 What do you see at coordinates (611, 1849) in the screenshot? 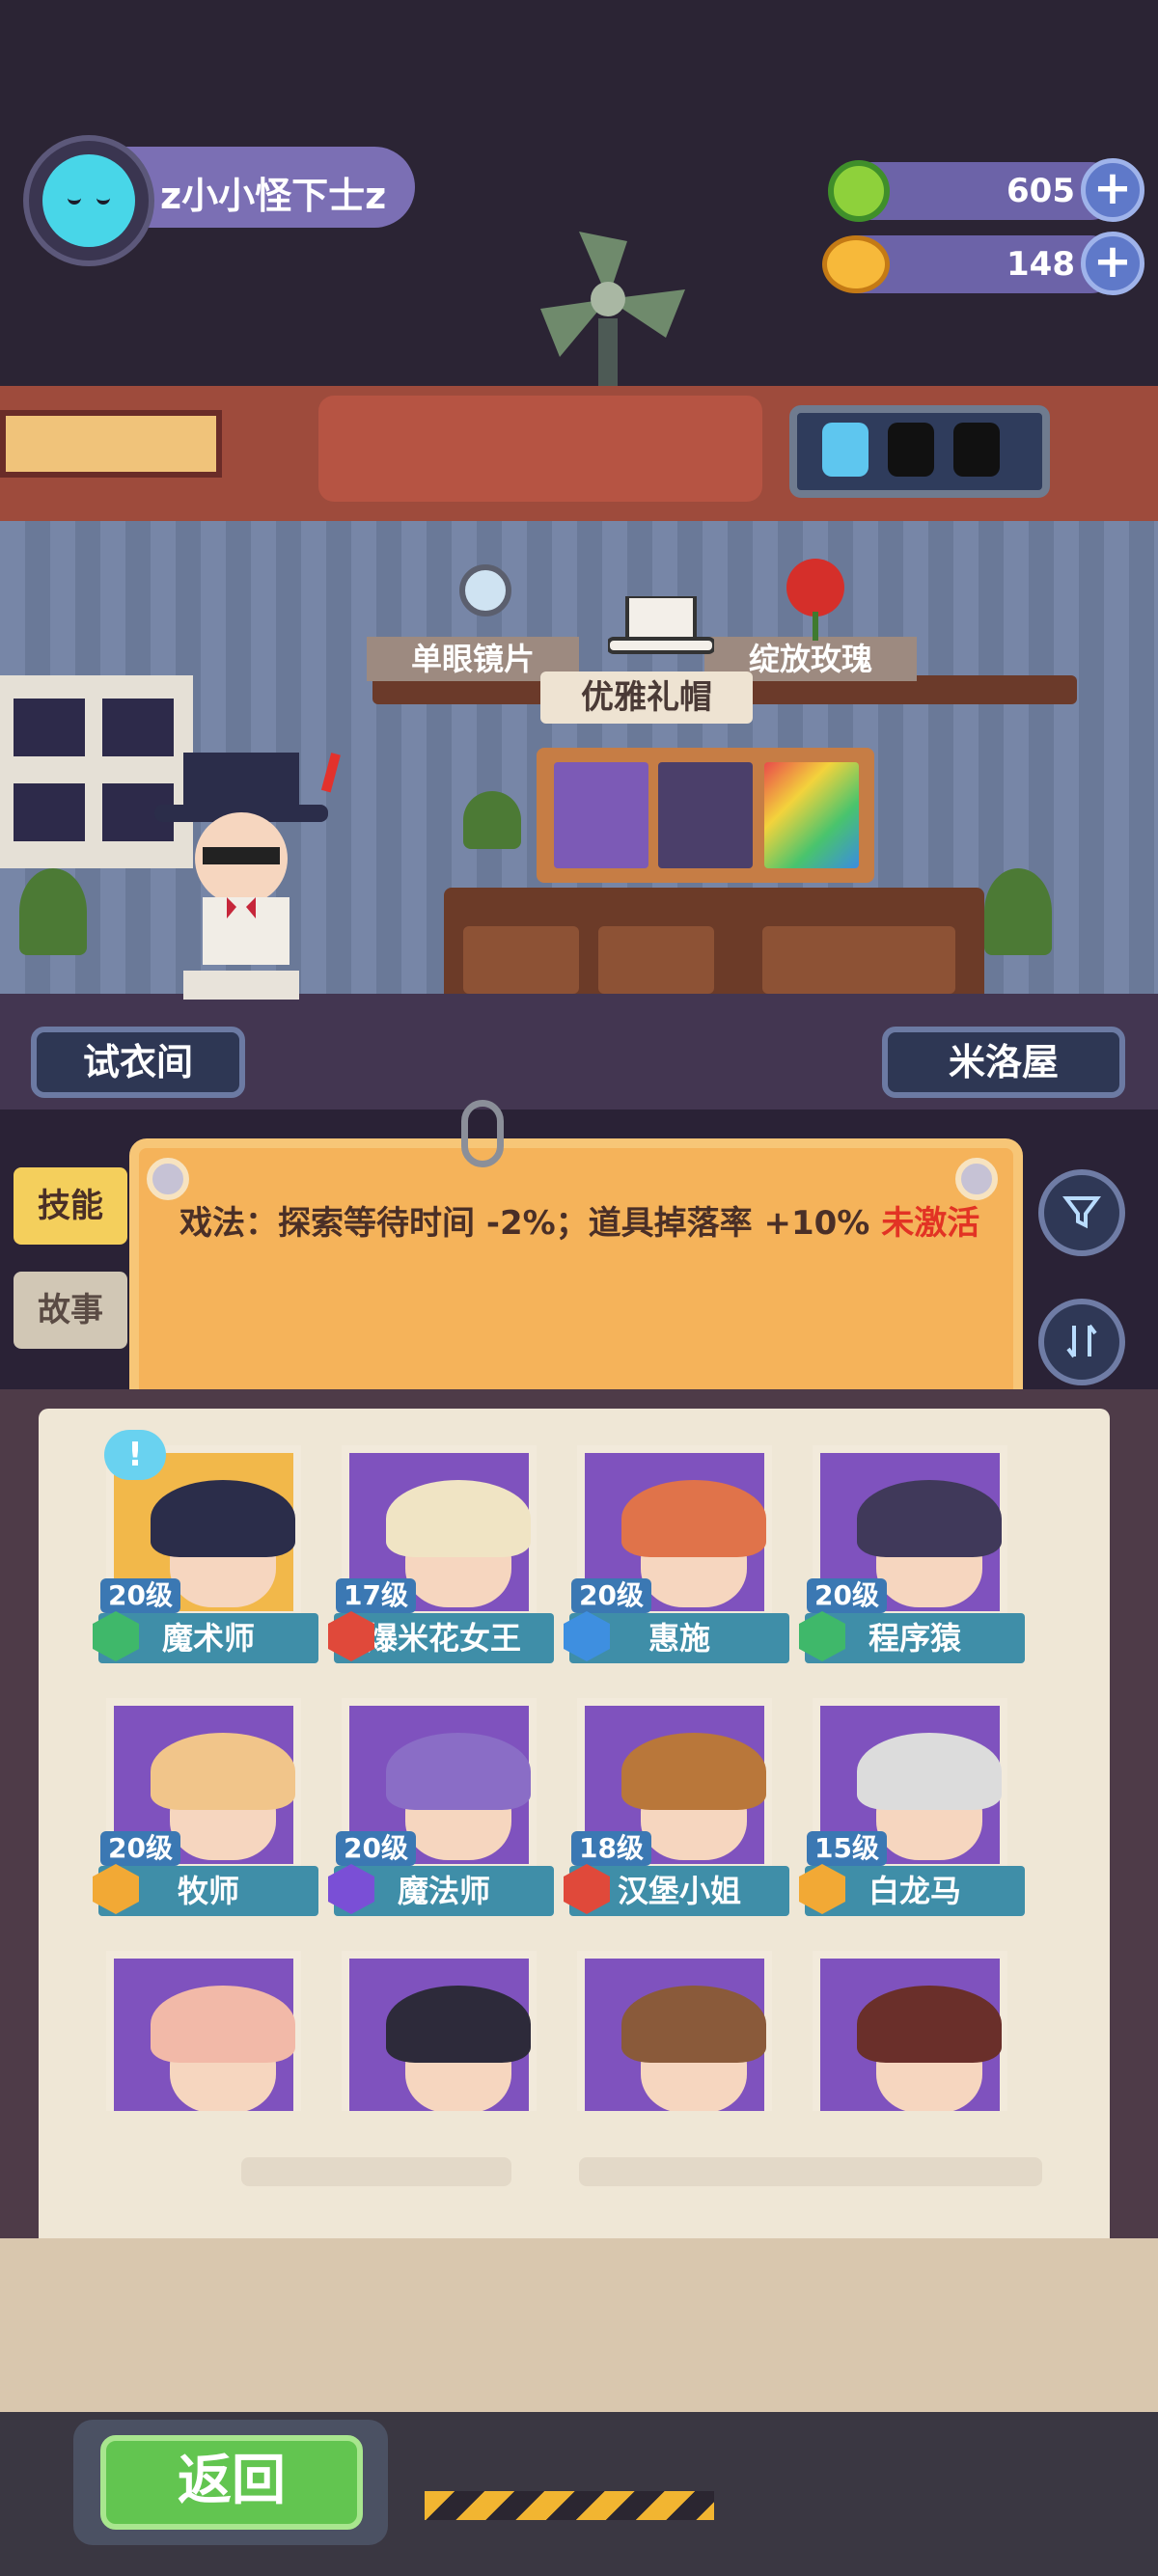
I see `character-level: 18级` at bounding box center [611, 1849].